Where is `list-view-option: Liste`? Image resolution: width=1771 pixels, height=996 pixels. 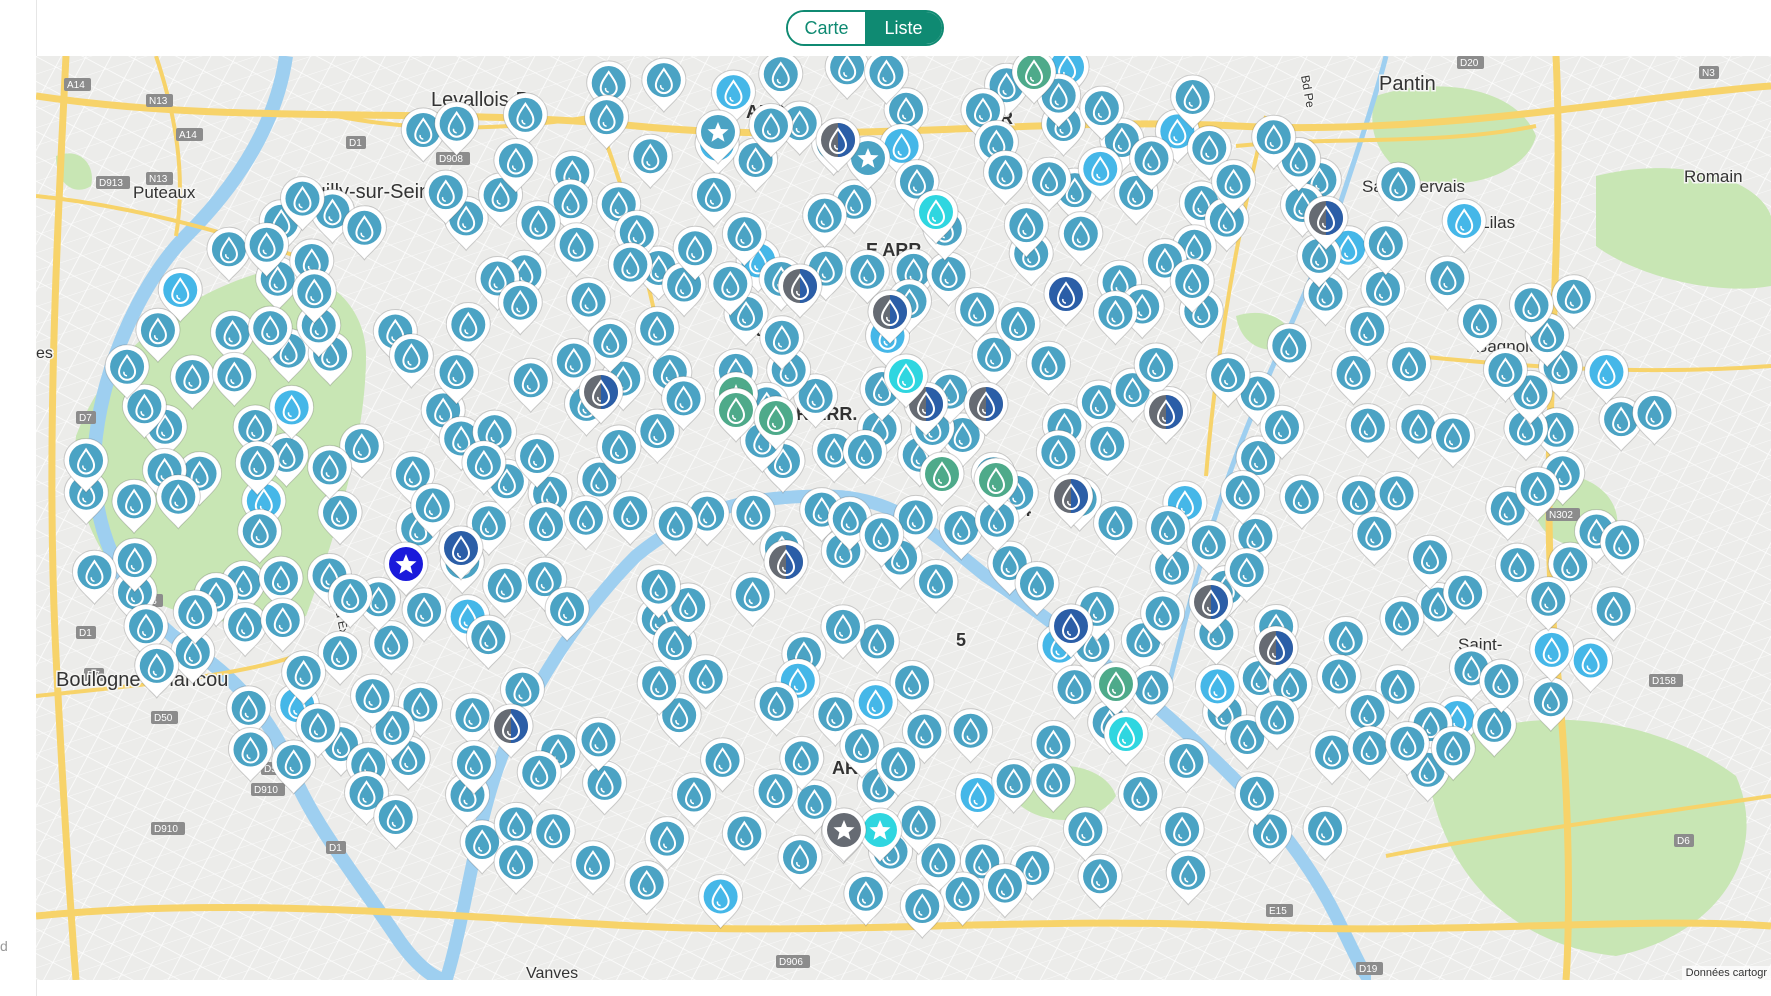 list-view-option: Liste is located at coordinates (903, 28).